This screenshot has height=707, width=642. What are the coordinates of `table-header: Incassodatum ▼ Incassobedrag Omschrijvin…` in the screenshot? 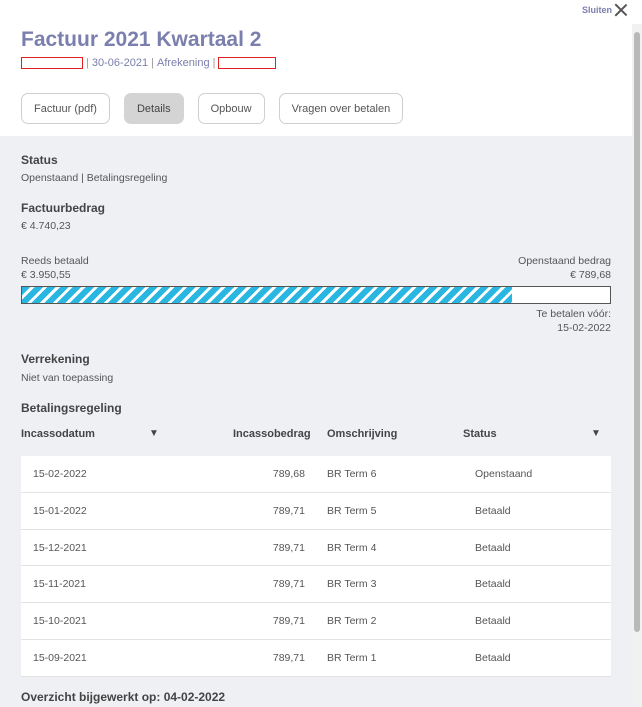 It's located at (316, 434).